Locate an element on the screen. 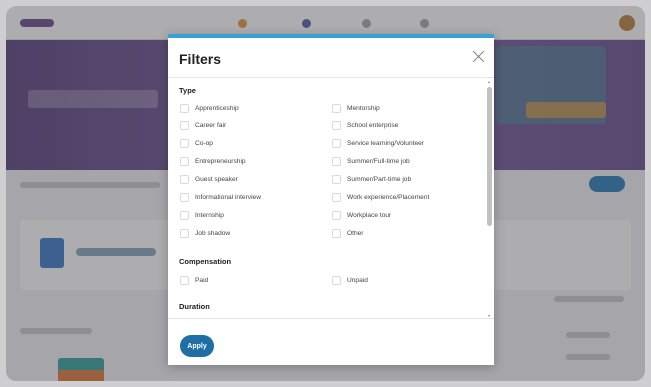  filter-option: School enterprise is located at coordinates (365, 126).